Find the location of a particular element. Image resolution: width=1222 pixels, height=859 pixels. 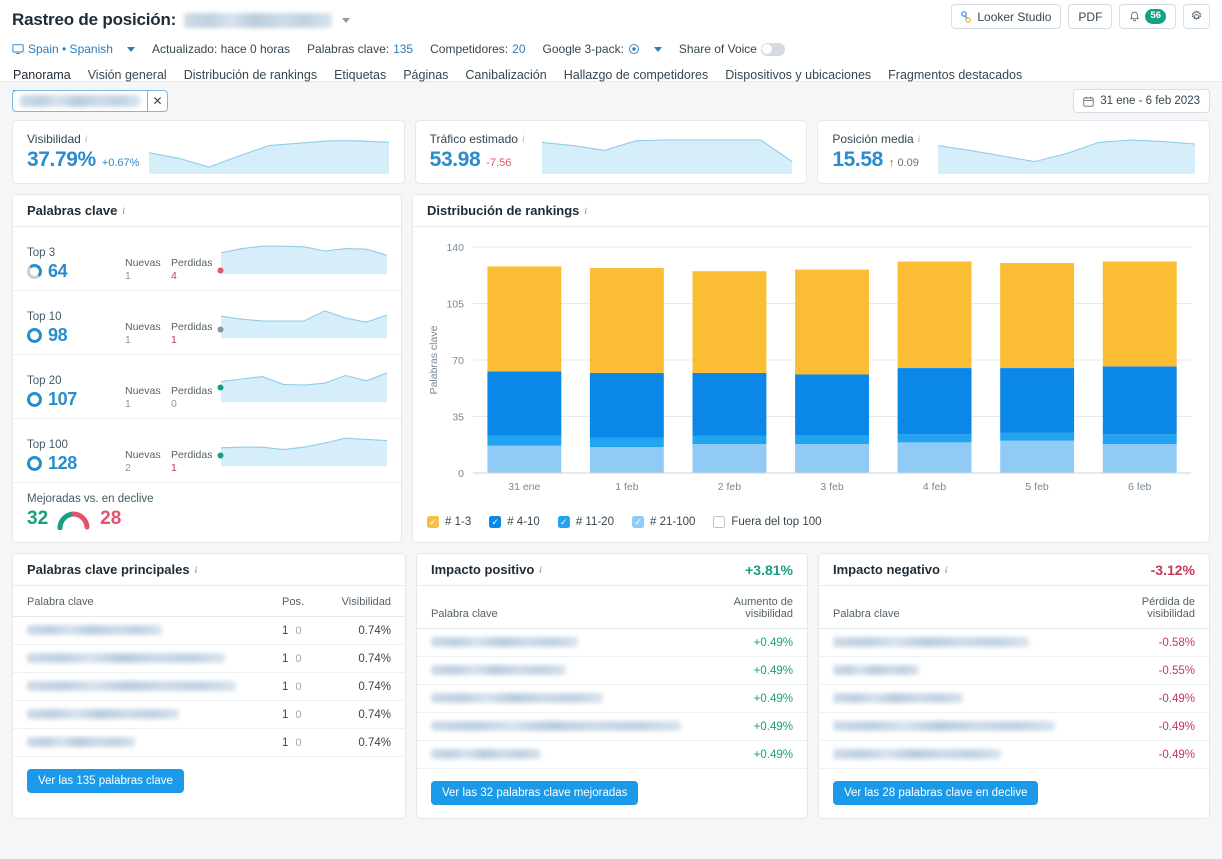

sparkline-svg is located at coordinates (304, 324).